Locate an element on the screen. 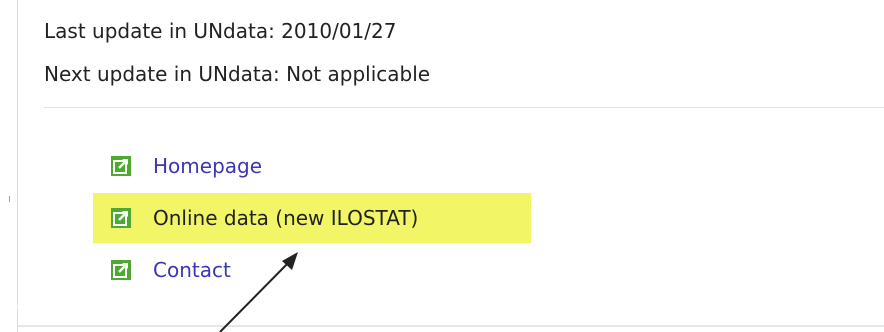  bottom-divider is located at coordinates (451, 326).